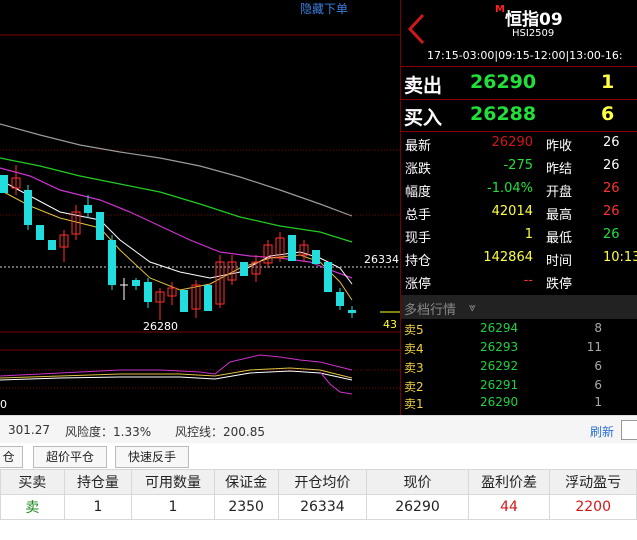  I want to click on account-info-bar: 301.27 风险度：1.33% 风控线：200.85 刷新, so click(318, 429).